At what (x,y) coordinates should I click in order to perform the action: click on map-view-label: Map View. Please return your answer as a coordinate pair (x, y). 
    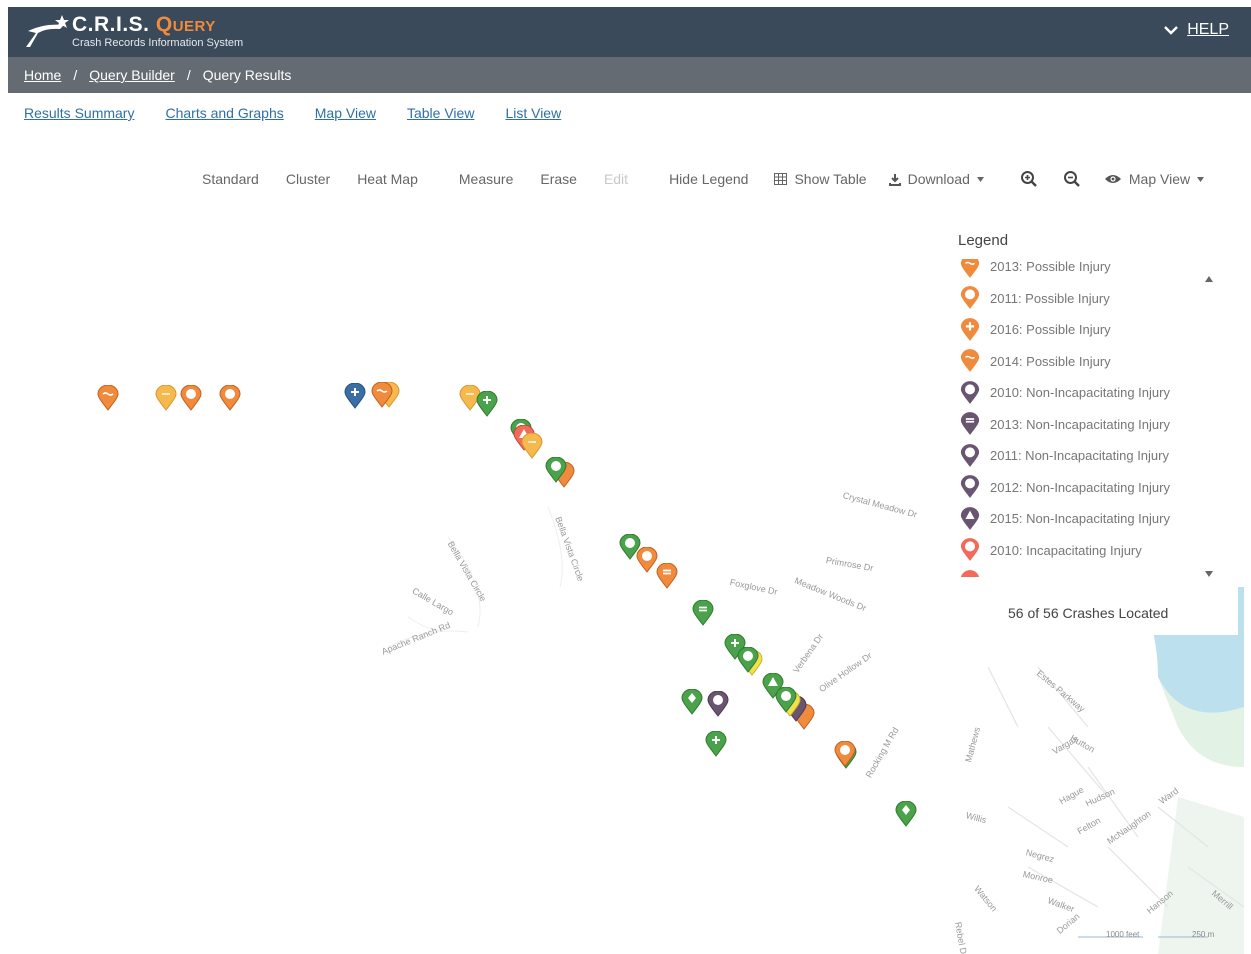
    Looking at the image, I should click on (1159, 179).